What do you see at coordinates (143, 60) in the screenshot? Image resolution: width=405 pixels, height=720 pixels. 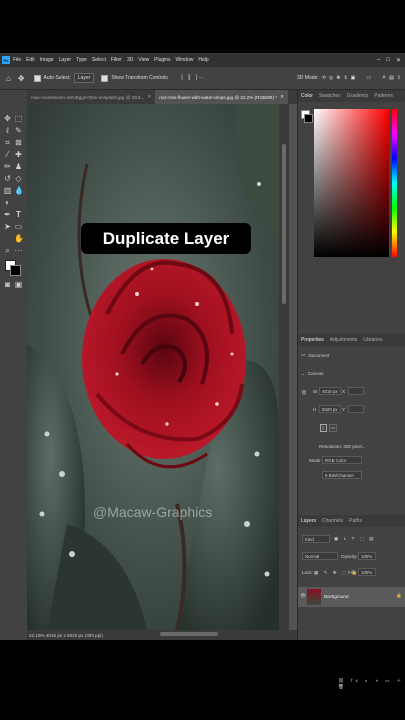 I see `menu-view: View` at bounding box center [143, 60].